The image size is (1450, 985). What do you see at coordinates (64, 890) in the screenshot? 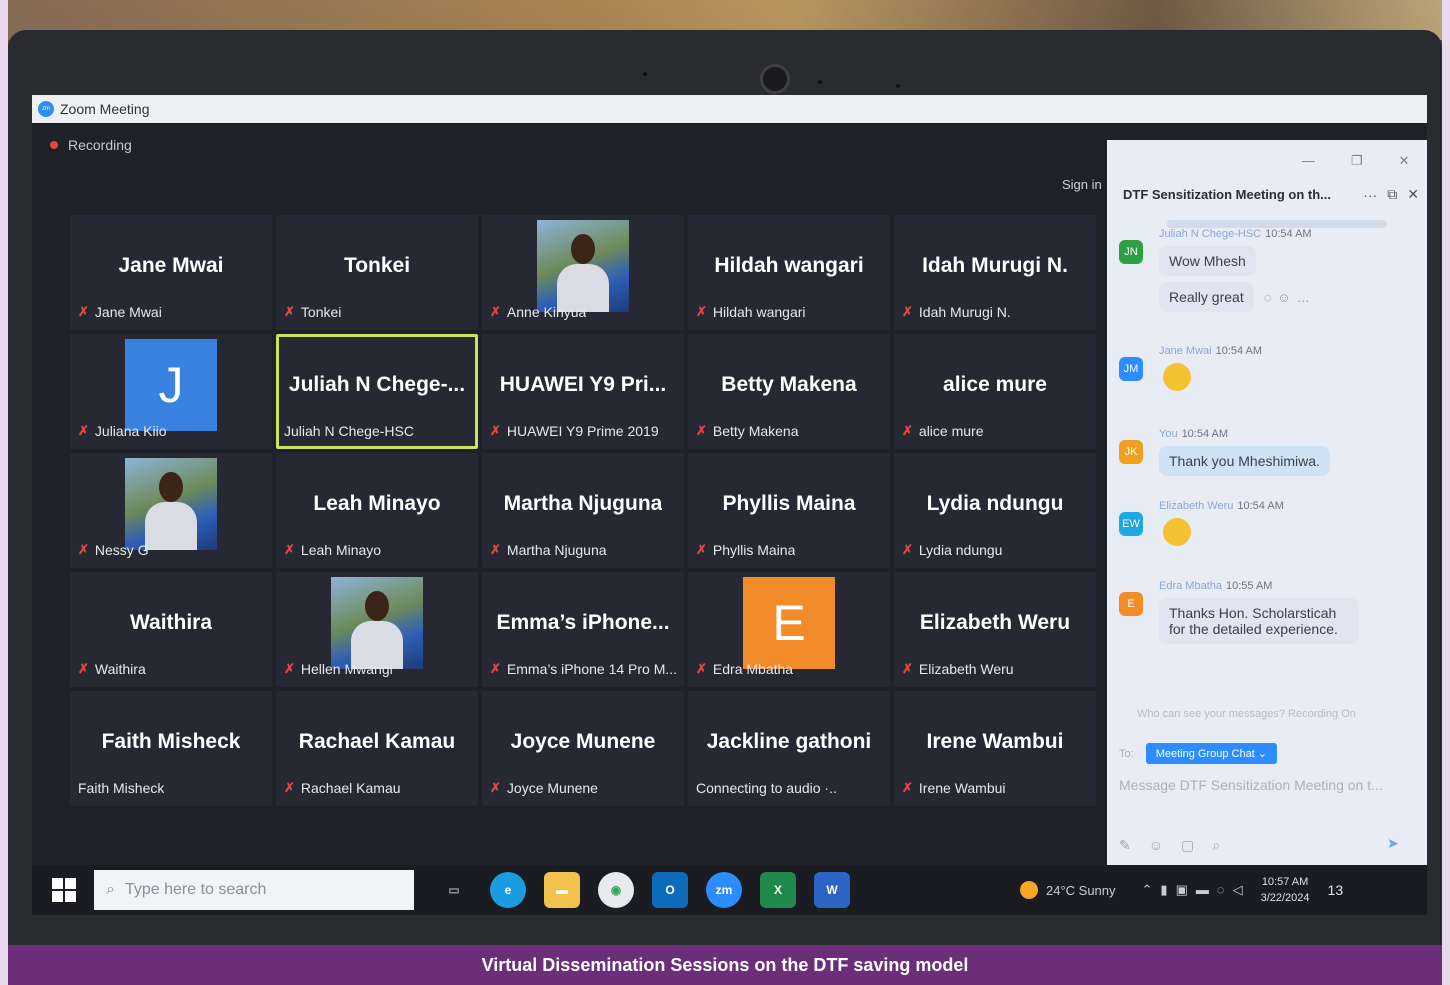
I see `start-button` at bounding box center [64, 890].